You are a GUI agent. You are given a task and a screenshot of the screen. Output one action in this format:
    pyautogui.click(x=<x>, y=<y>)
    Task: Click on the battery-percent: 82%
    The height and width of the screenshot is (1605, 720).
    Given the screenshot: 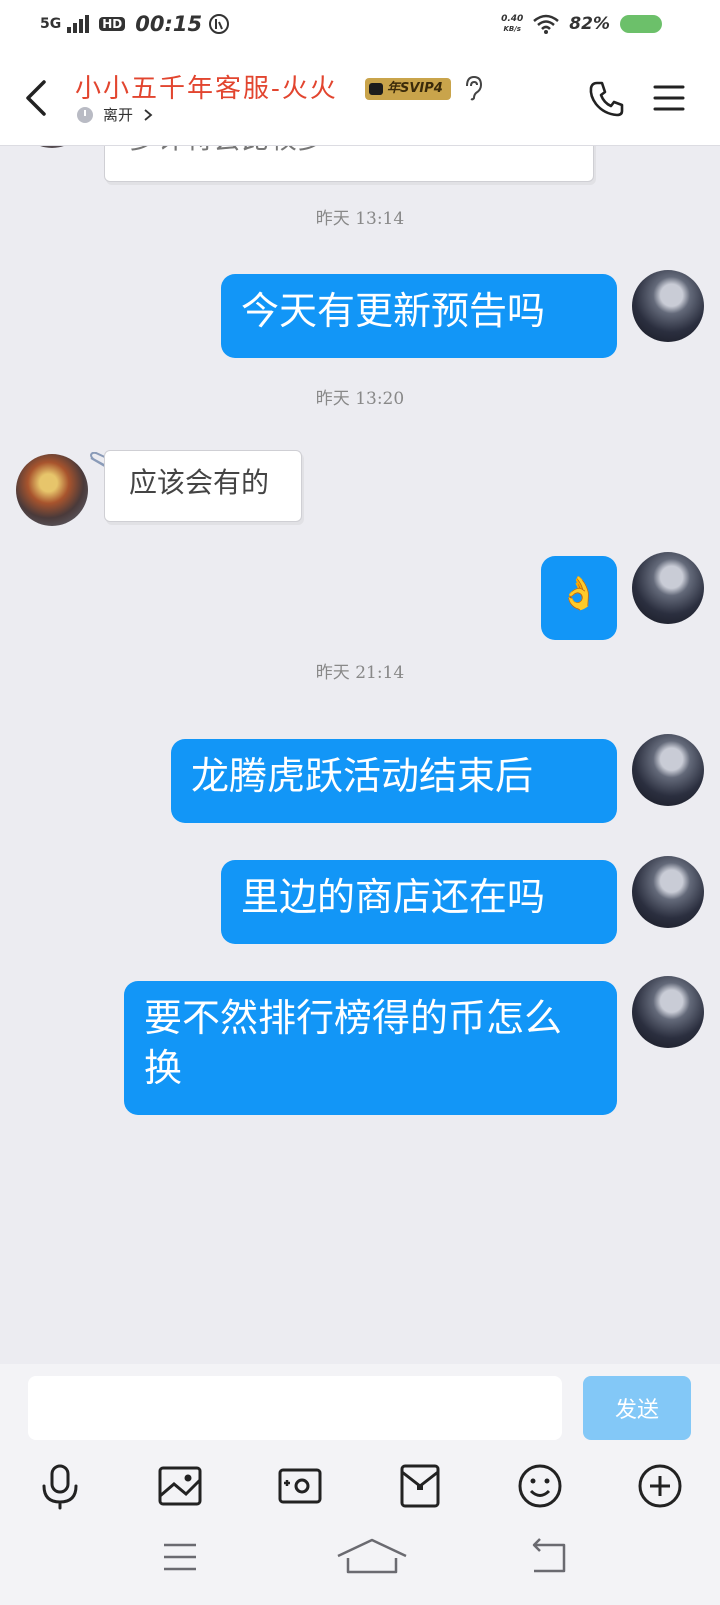 What is the action you would take?
    pyautogui.click(x=589, y=24)
    